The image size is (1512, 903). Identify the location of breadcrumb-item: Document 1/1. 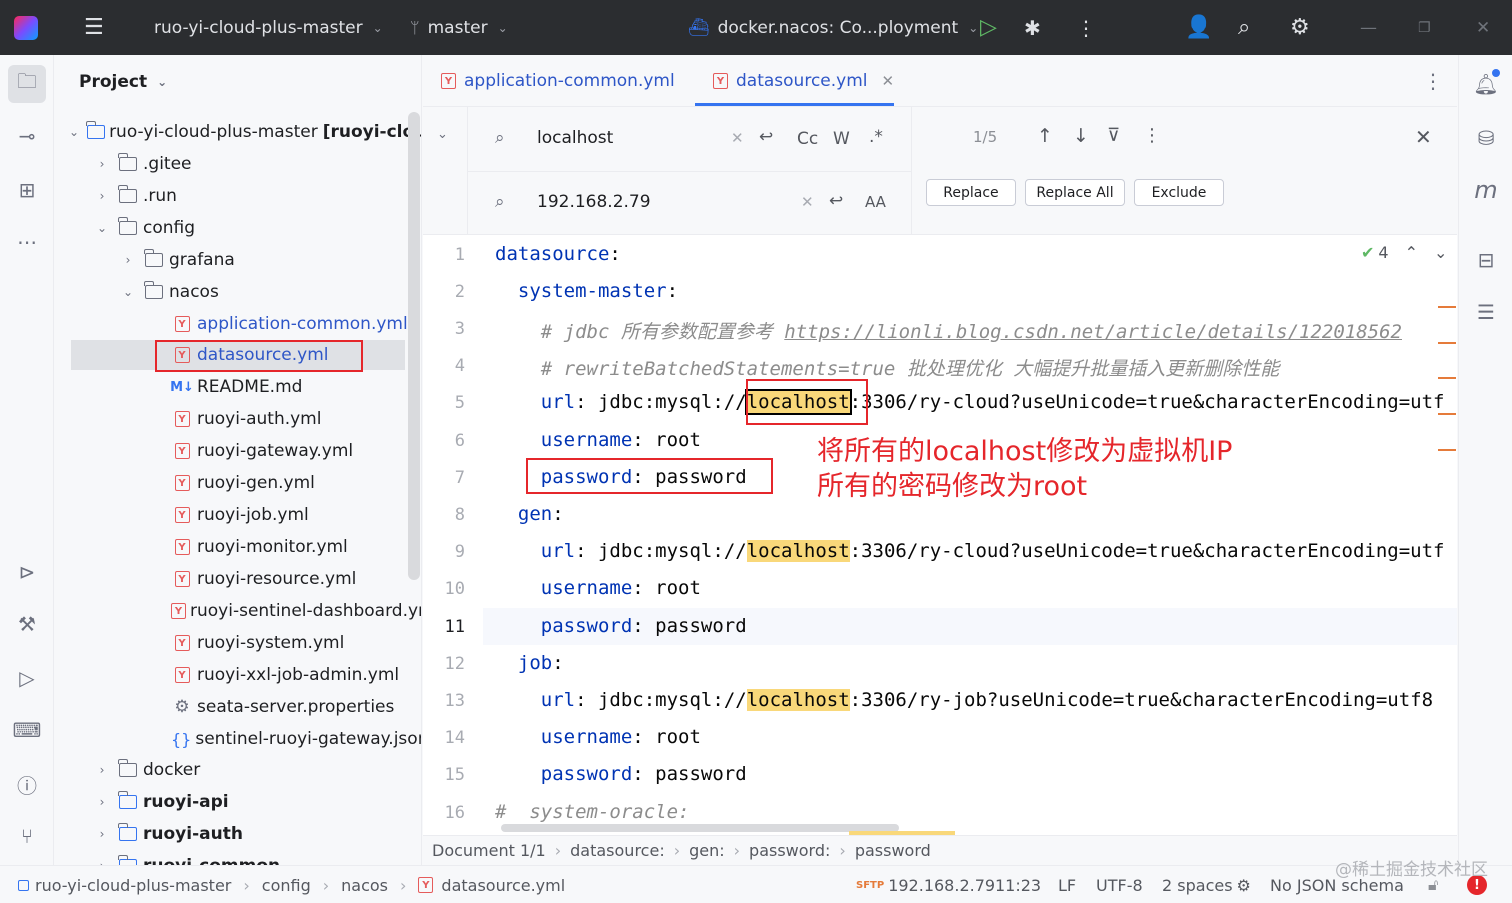
(489, 850).